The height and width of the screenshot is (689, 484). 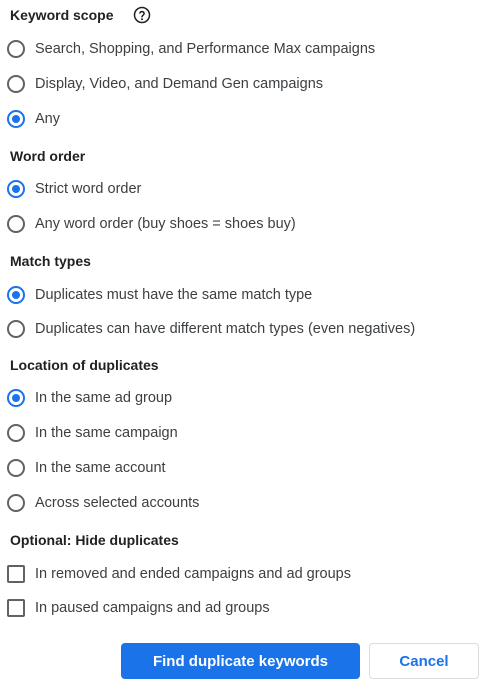 What do you see at coordinates (152, 608) in the screenshot?
I see `checkbox-option-label: In paused campaigns and ad groups` at bounding box center [152, 608].